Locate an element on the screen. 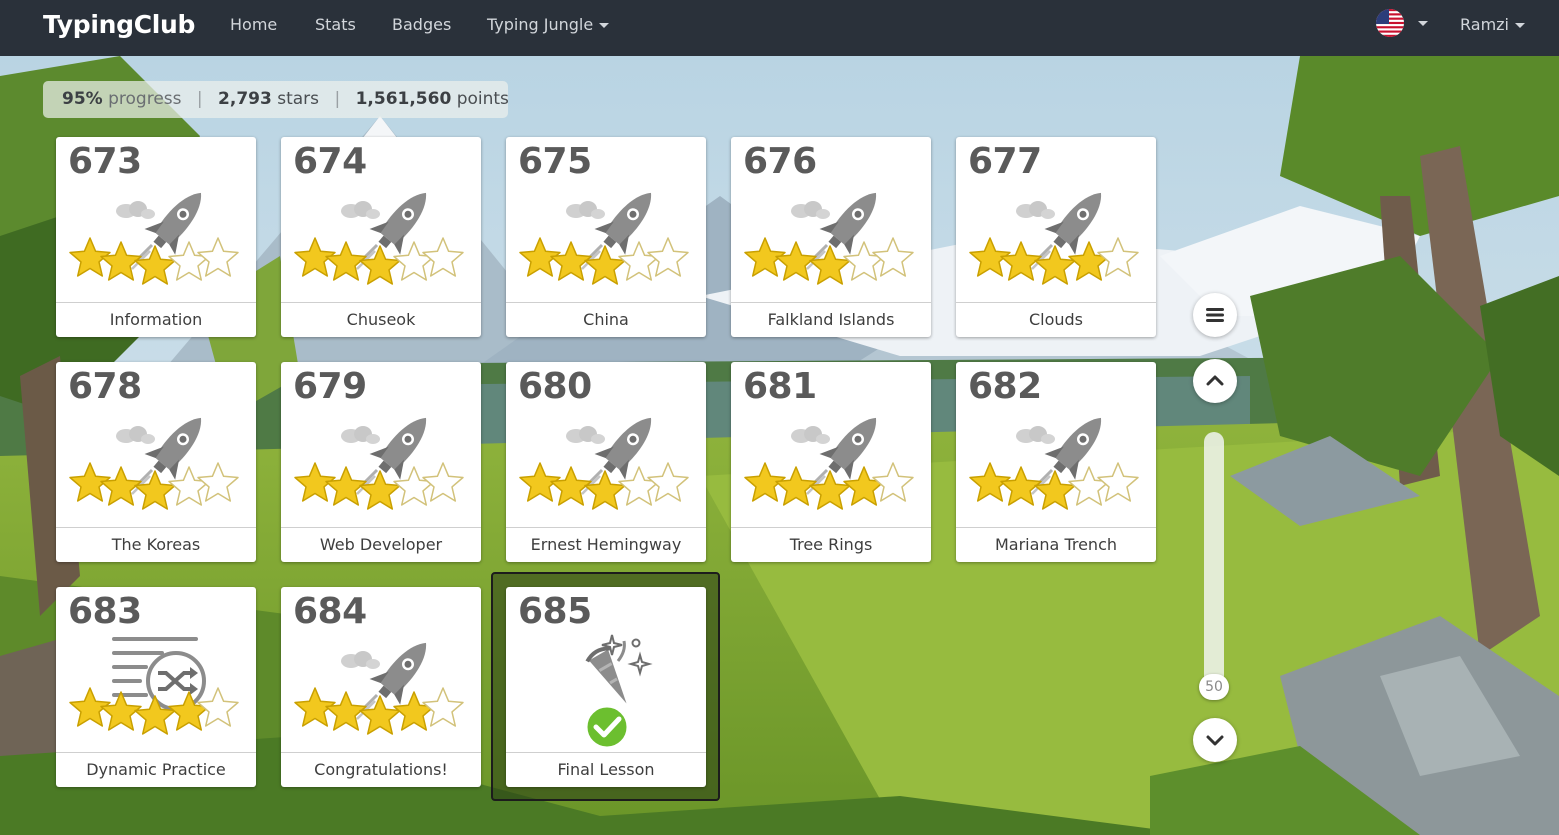  lesson-card: 678 The Koreas is located at coordinates (156, 462).